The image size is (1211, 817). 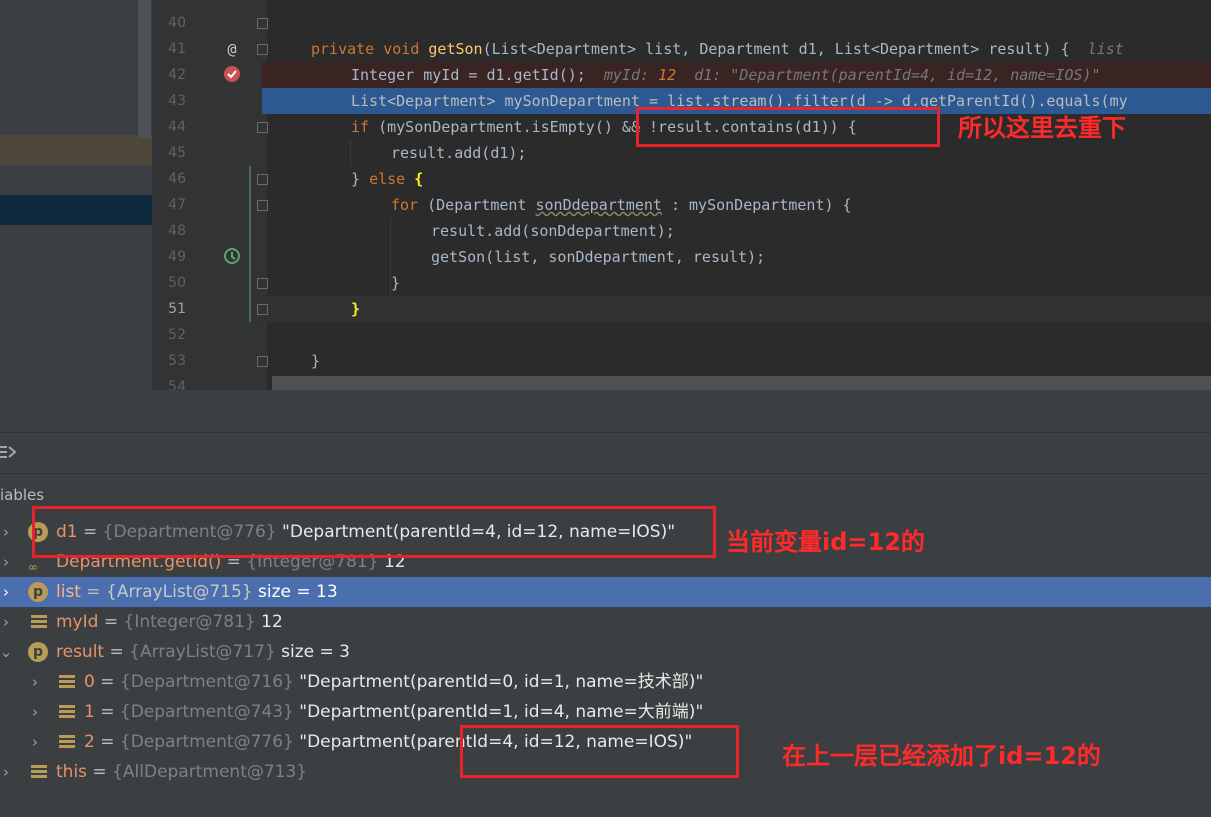 What do you see at coordinates (77, 622) in the screenshot?
I see `variable-name: myId` at bounding box center [77, 622].